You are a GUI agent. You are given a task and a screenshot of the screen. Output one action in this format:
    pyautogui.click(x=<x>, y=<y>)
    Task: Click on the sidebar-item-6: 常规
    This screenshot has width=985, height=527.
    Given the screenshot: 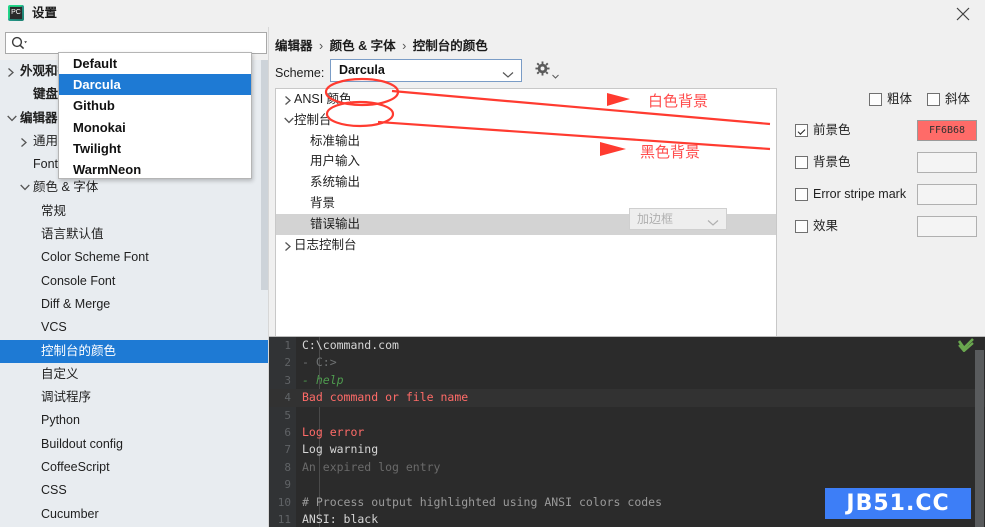 What is the action you would take?
    pyautogui.click(x=134, y=211)
    